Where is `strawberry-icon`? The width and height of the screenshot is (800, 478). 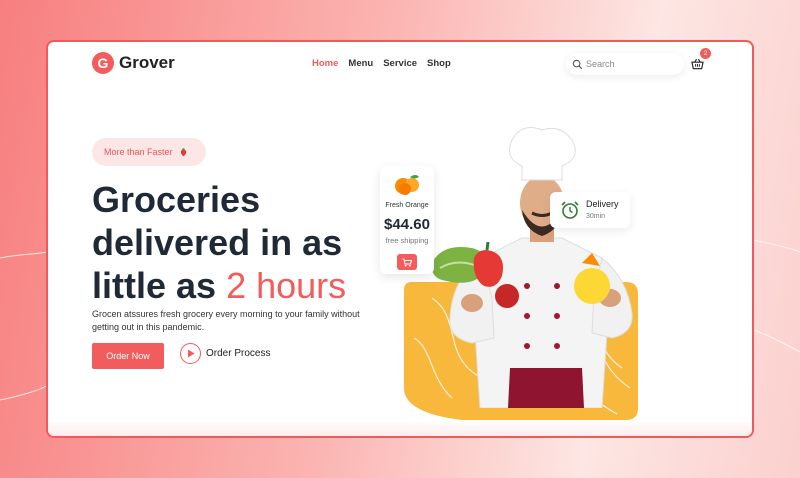
strawberry-icon is located at coordinates (183, 152).